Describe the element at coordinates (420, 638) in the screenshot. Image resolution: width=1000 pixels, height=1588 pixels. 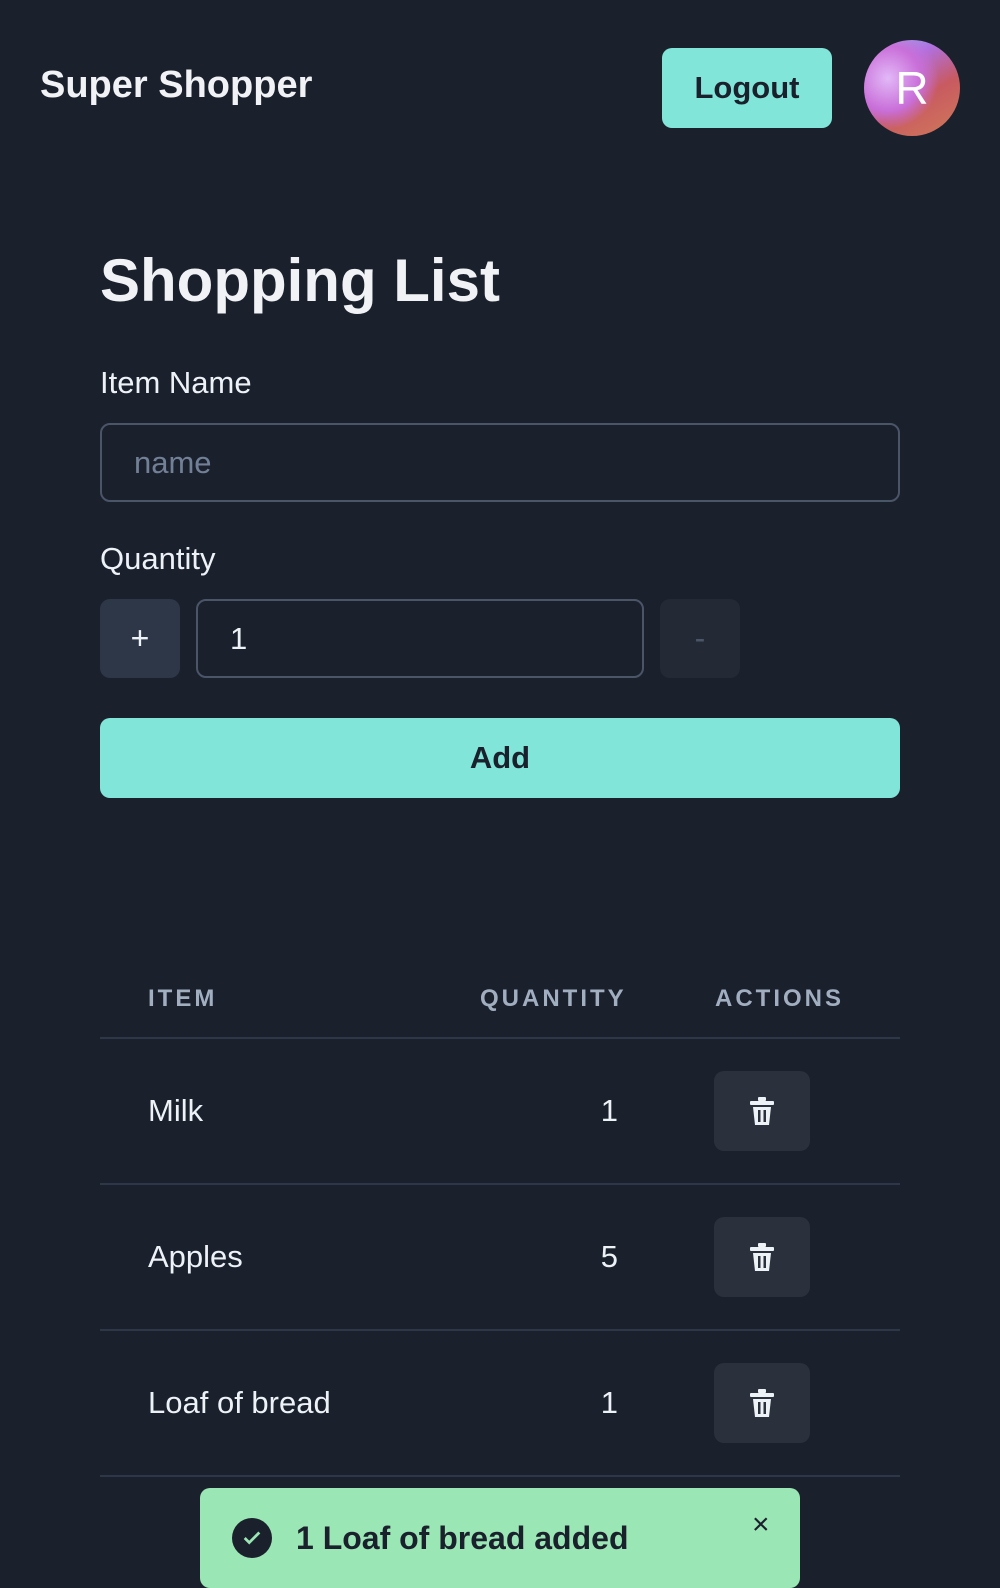
I see `quantity-input` at that location.